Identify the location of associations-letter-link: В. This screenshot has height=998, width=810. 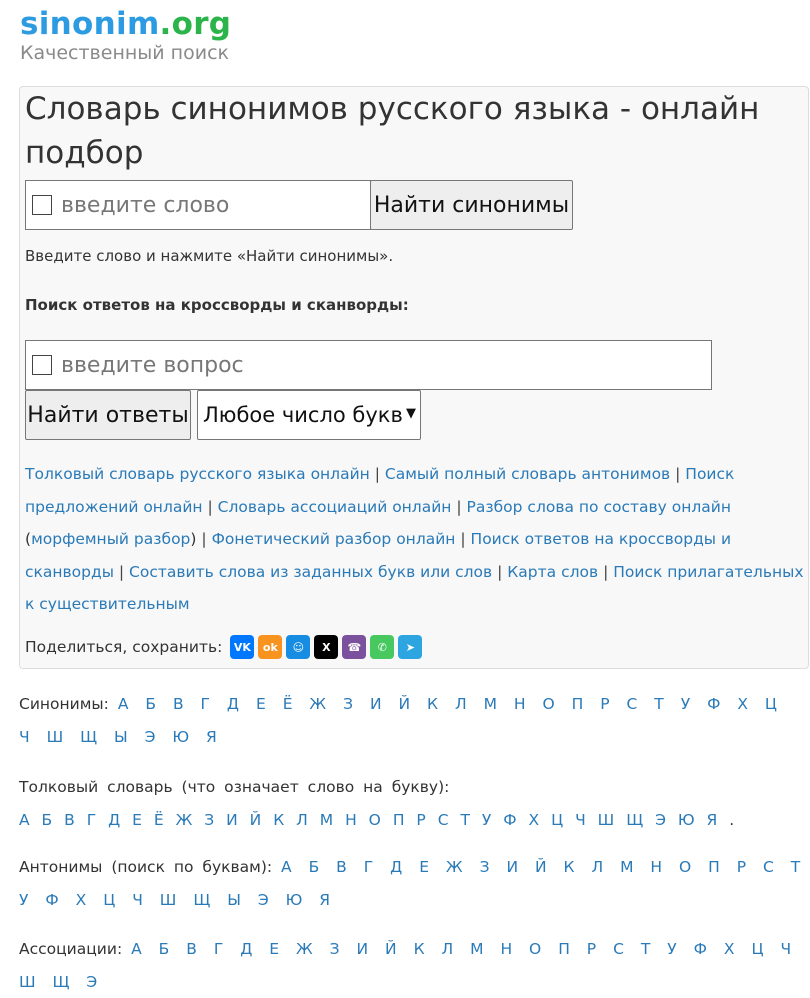
(191, 949).